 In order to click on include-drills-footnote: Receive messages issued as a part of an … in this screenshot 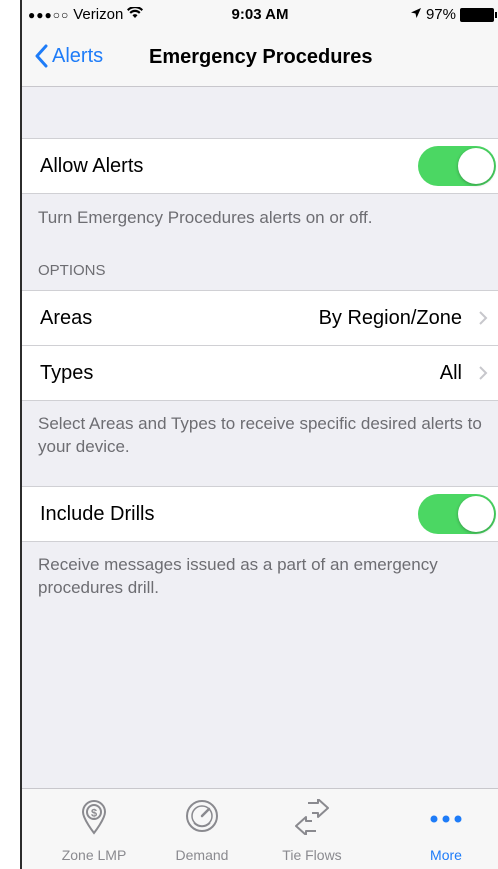, I will do `click(238, 576)`.